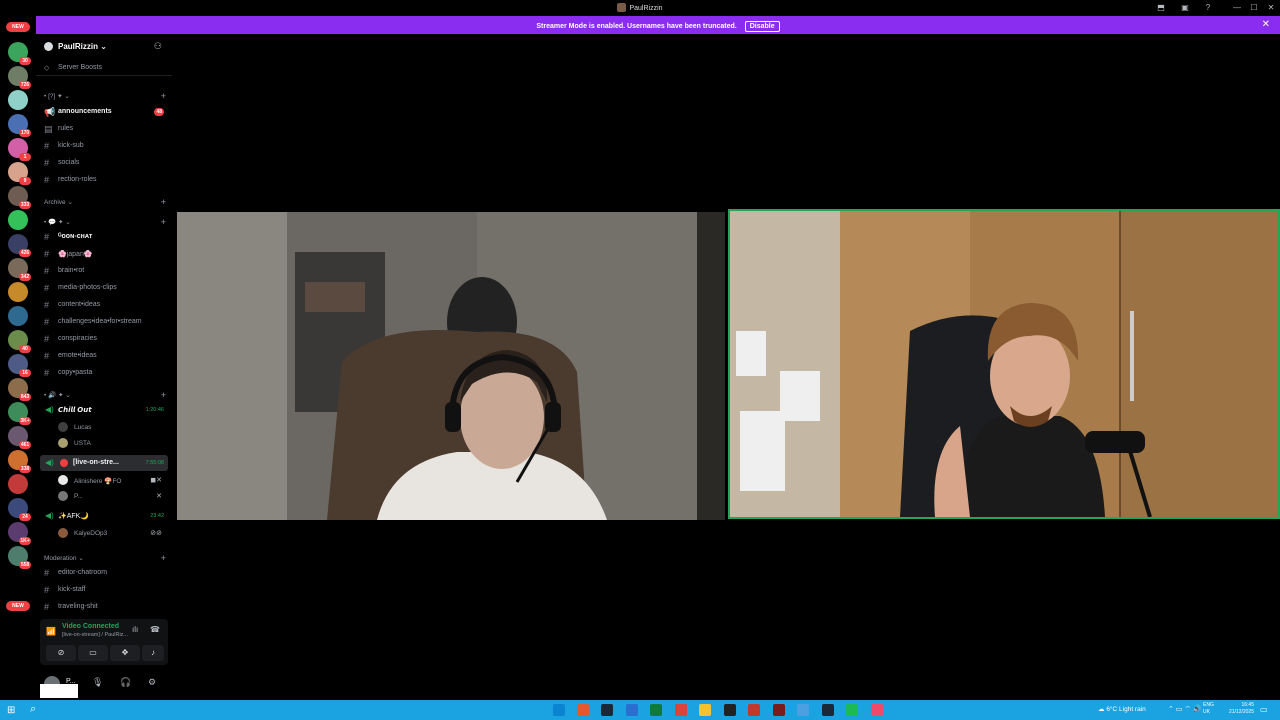 The width and height of the screenshot is (1280, 720). Describe the element at coordinates (705, 710) in the screenshot. I see `explorer-icon` at that location.